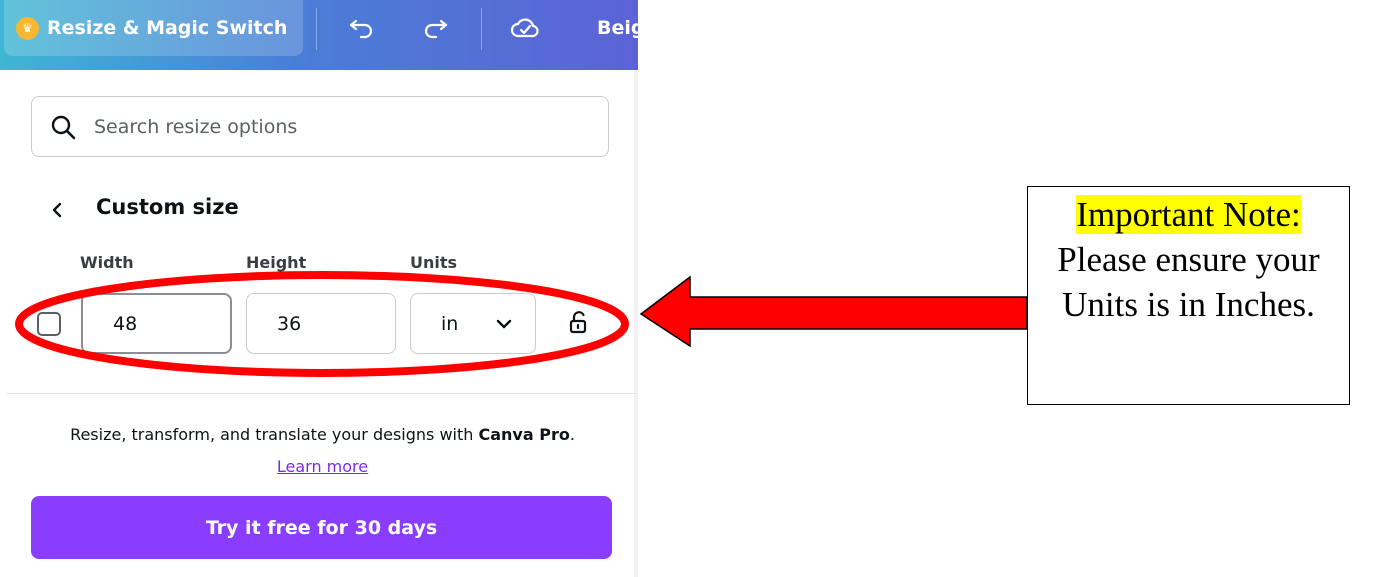 Image resolution: width=1379 pixels, height=577 pixels. What do you see at coordinates (833, 311) in the screenshot?
I see `pointer-arrow` at bounding box center [833, 311].